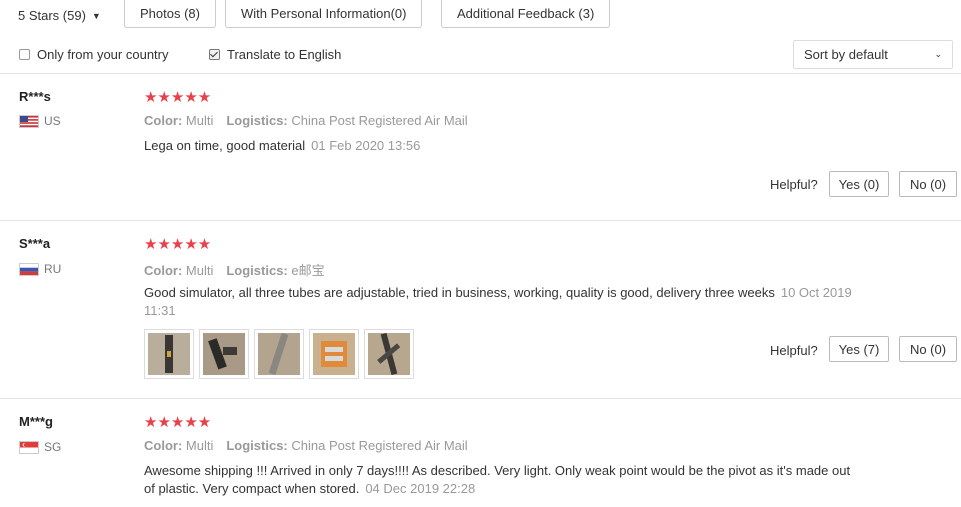 This screenshot has height=507, width=961. Describe the element at coordinates (526, 14) in the screenshot. I see `additional-feedback-filter-button: Additional Feedback (3)` at that location.